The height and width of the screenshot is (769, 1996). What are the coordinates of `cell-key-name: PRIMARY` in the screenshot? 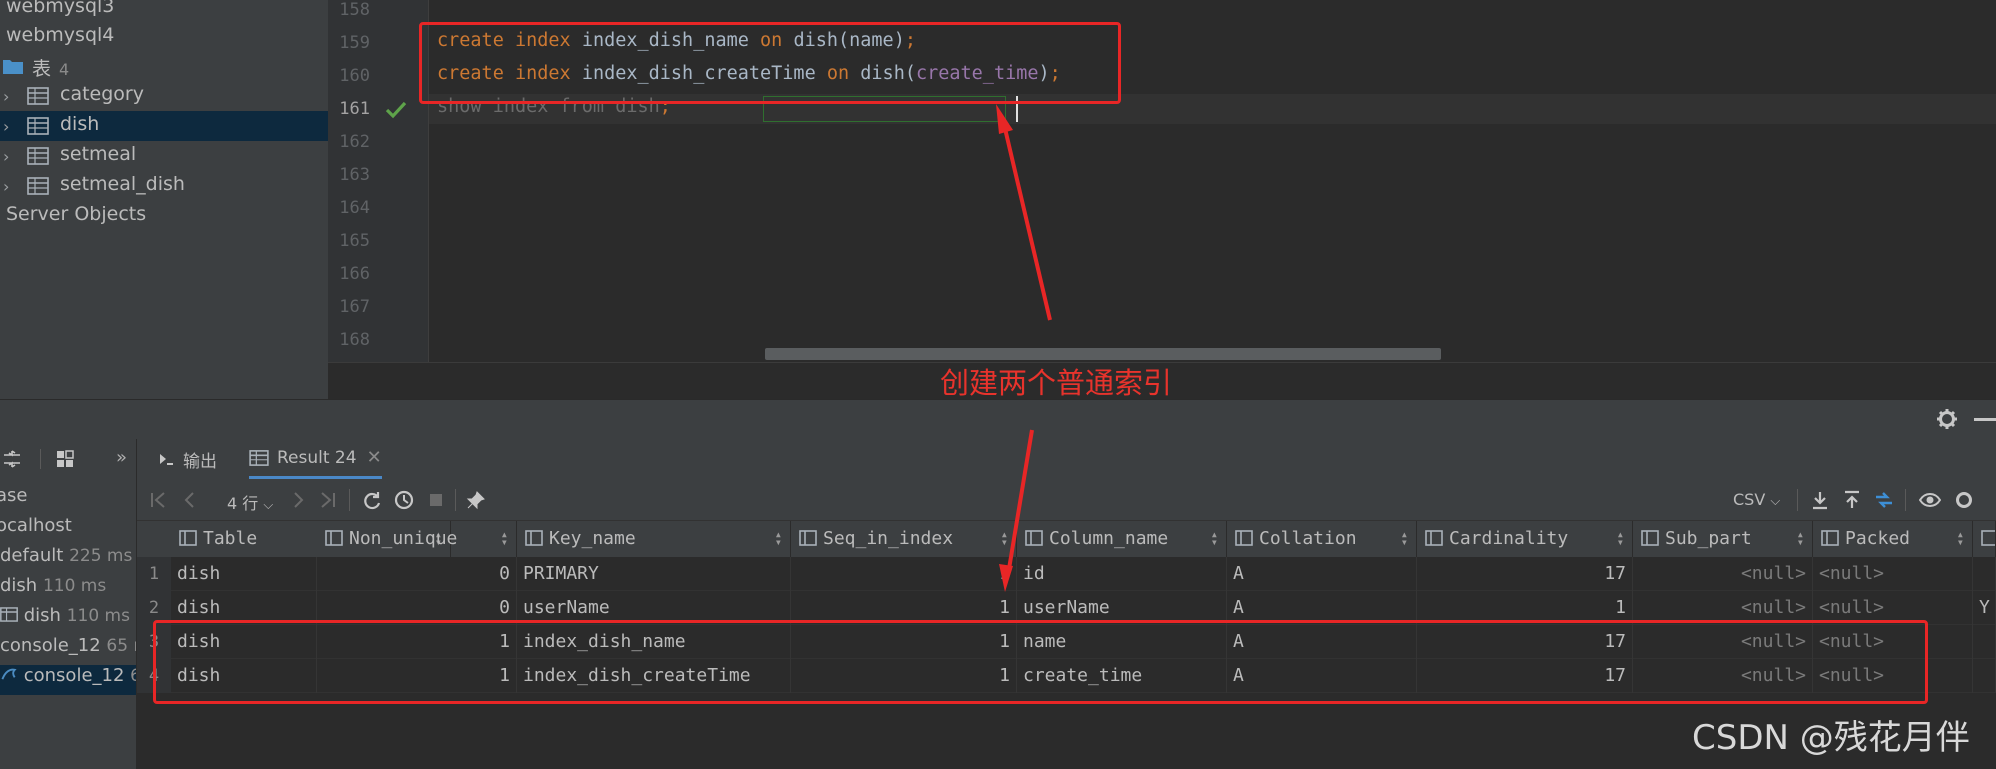 It's located at (654, 574).